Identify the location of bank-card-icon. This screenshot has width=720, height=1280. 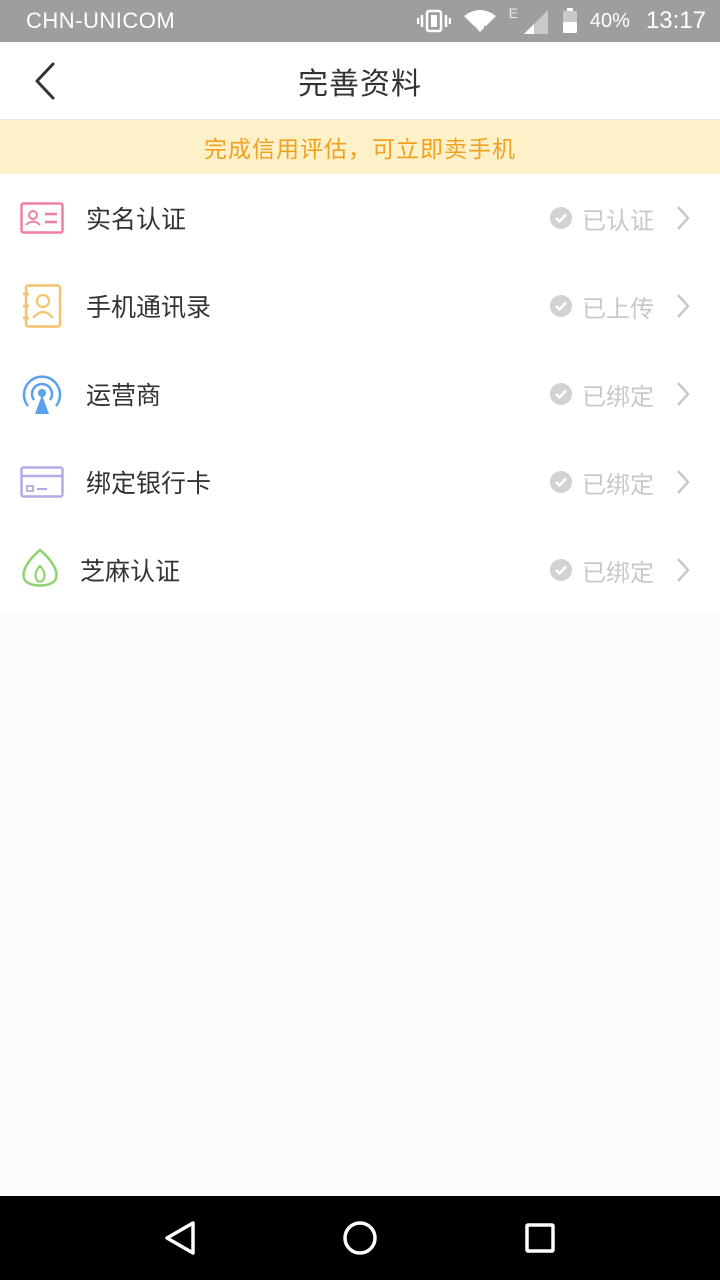
(42, 482).